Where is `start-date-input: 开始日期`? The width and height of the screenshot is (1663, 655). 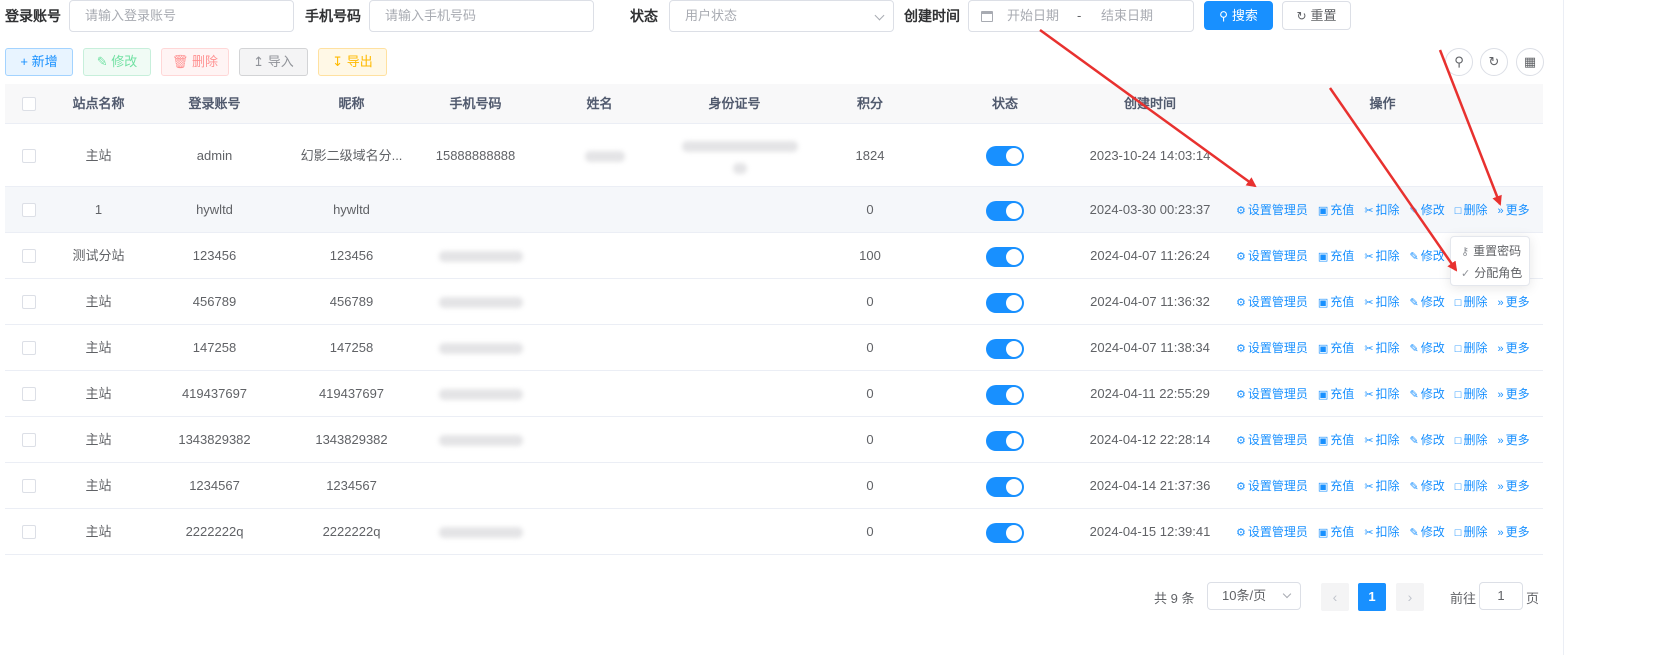
start-date-input: 开始日期 is located at coordinates (1033, 16).